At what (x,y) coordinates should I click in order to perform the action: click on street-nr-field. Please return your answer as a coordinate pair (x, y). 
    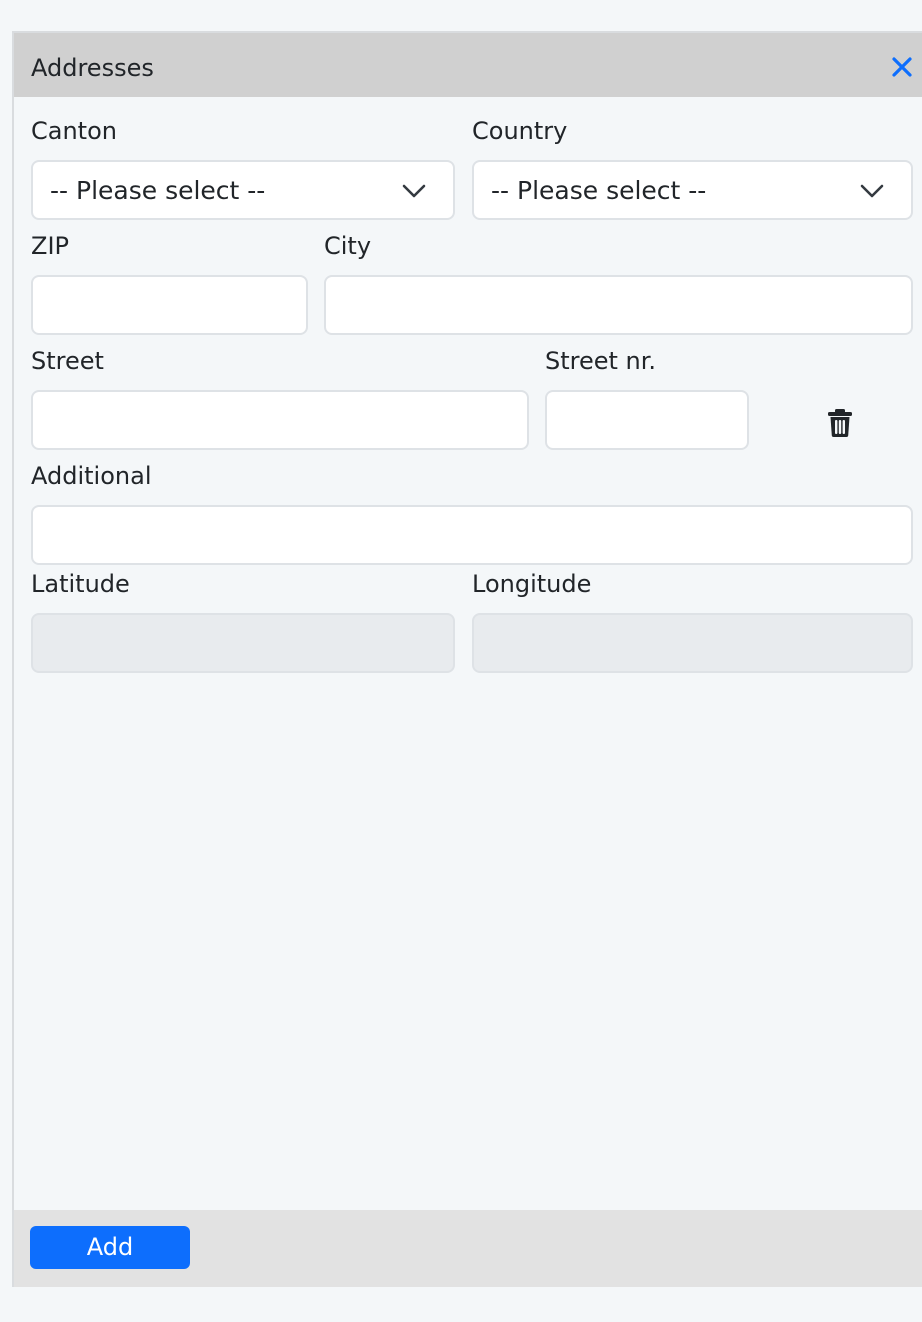
    Looking at the image, I should click on (647, 420).